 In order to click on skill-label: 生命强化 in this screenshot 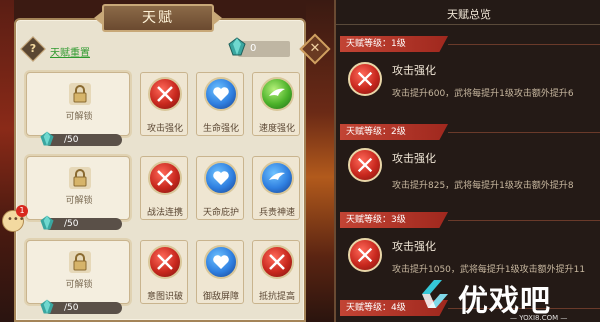, I will do `click(220, 129)`.